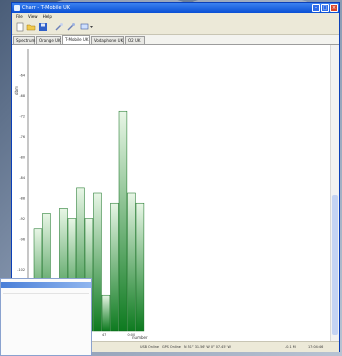 The width and height of the screenshot is (342, 356). What do you see at coordinates (175, 8) in the screenshot?
I see `title-bar: Charr - T-Mobile UK – □ ×` at bounding box center [175, 8].